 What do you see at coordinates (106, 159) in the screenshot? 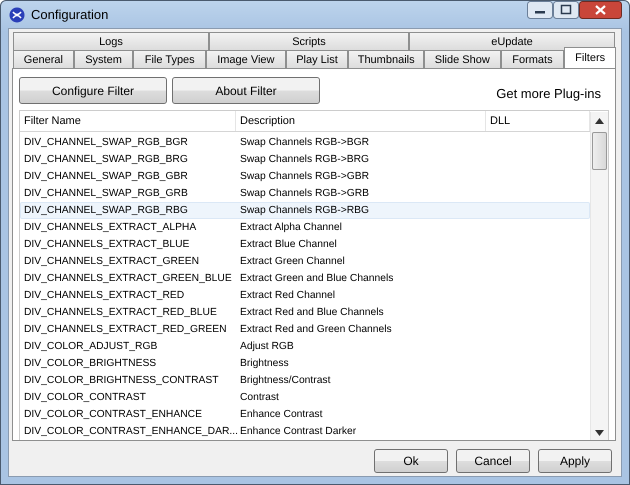
I see `table-cell-text: DIV_CHANNEL_SWAP_RGB_BRG` at bounding box center [106, 159].